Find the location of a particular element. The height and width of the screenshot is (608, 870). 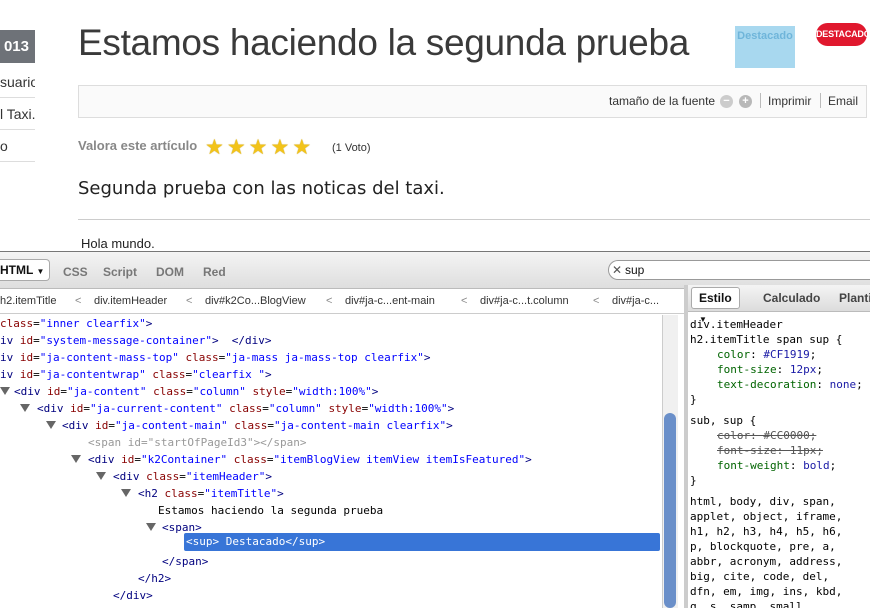

article-title: Estamos haciendo la segunda prueba is located at coordinates (384, 42).